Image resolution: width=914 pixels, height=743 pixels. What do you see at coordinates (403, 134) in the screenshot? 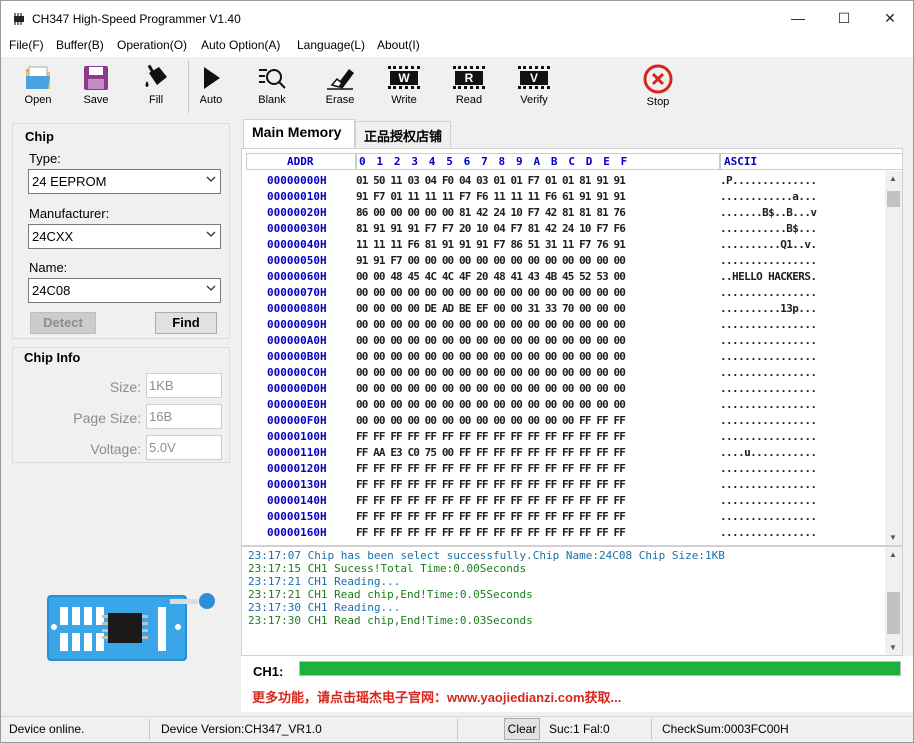
I see `tab-authorized-store: 正品授权店铺` at bounding box center [403, 134].